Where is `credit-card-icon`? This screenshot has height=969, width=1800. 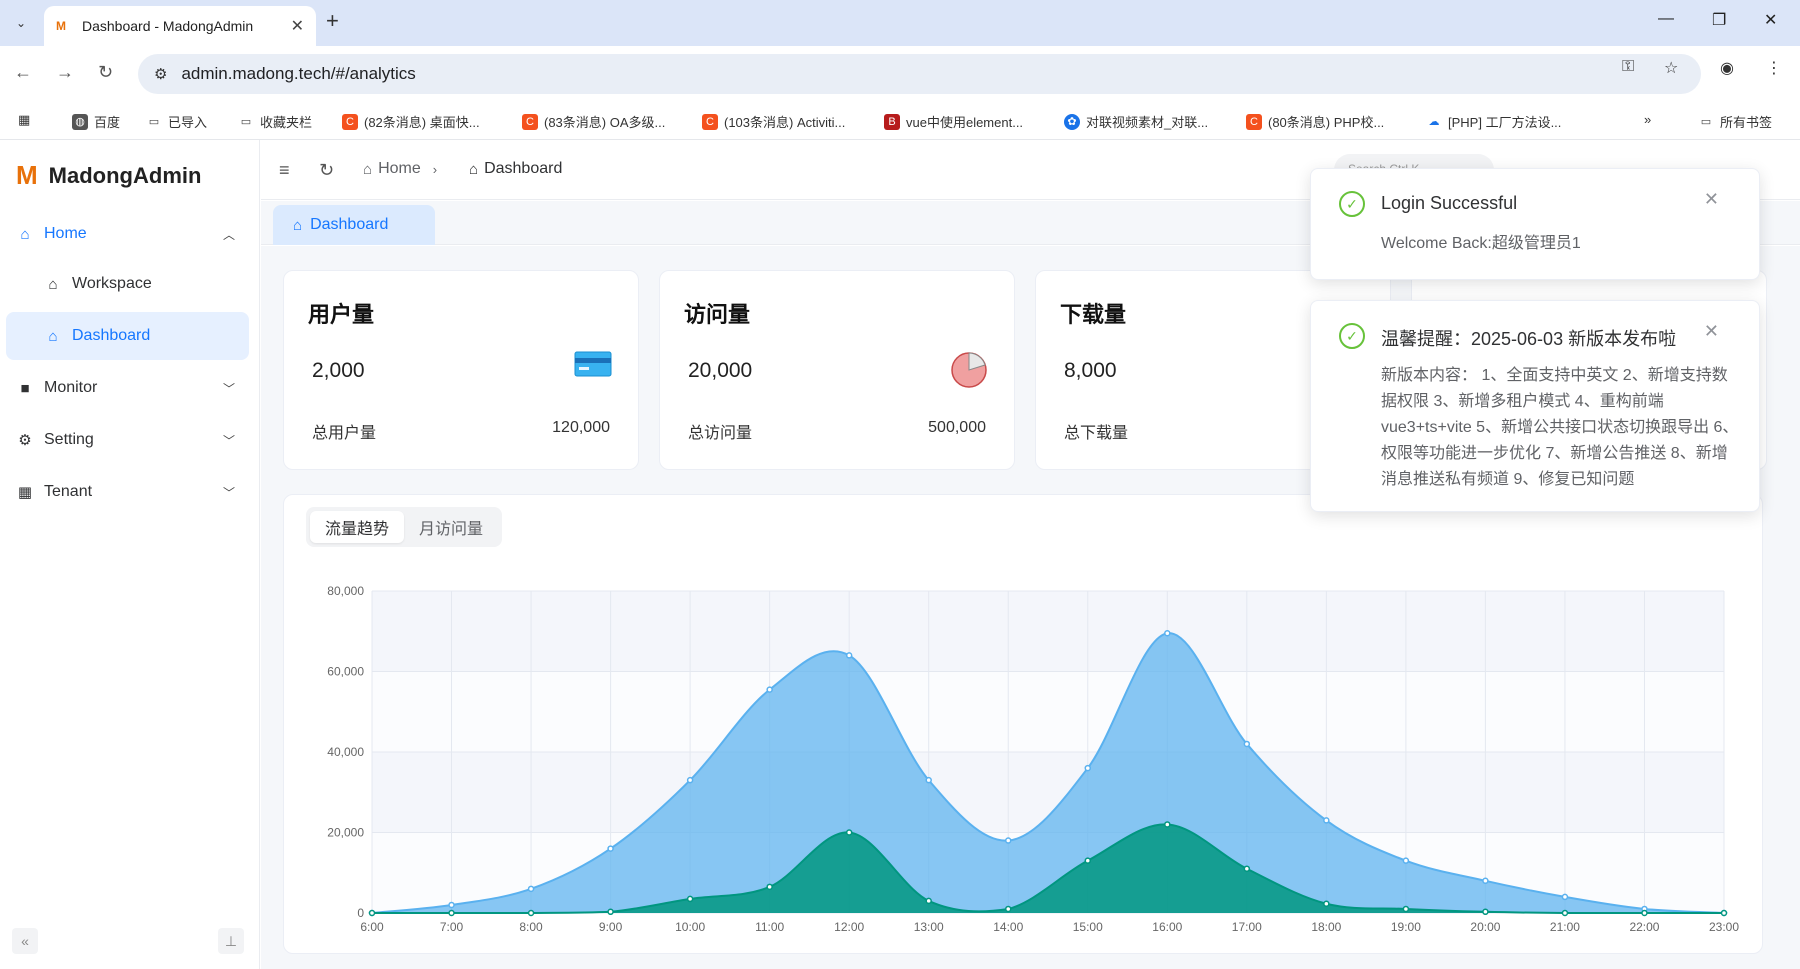 credit-card-icon is located at coordinates (593, 366).